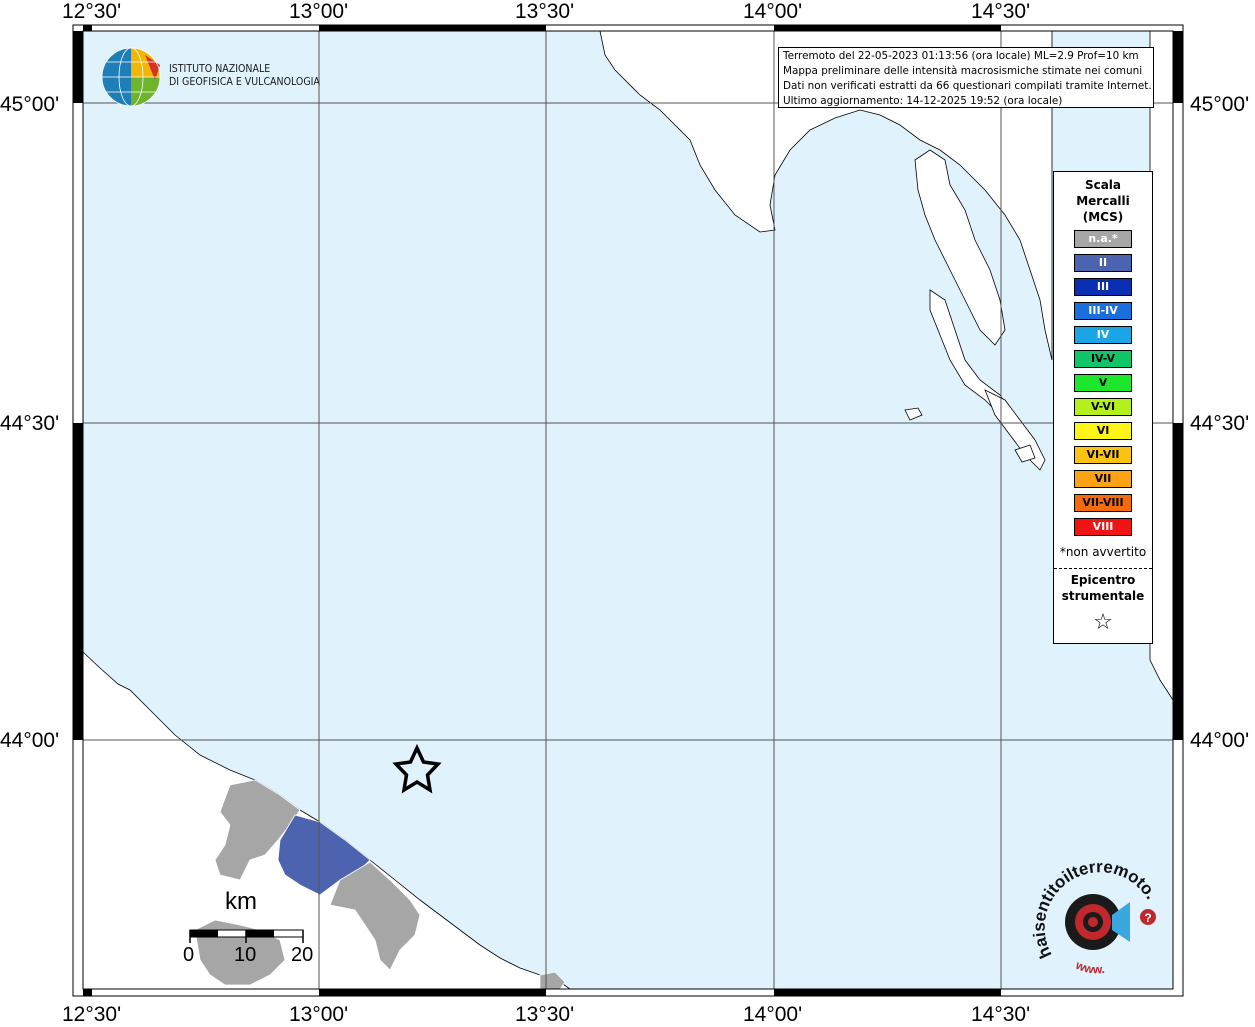 The height and width of the screenshot is (1027, 1255). Describe the element at coordinates (1103, 479) in the screenshot. I see `legend-swatch: VII` at that location.